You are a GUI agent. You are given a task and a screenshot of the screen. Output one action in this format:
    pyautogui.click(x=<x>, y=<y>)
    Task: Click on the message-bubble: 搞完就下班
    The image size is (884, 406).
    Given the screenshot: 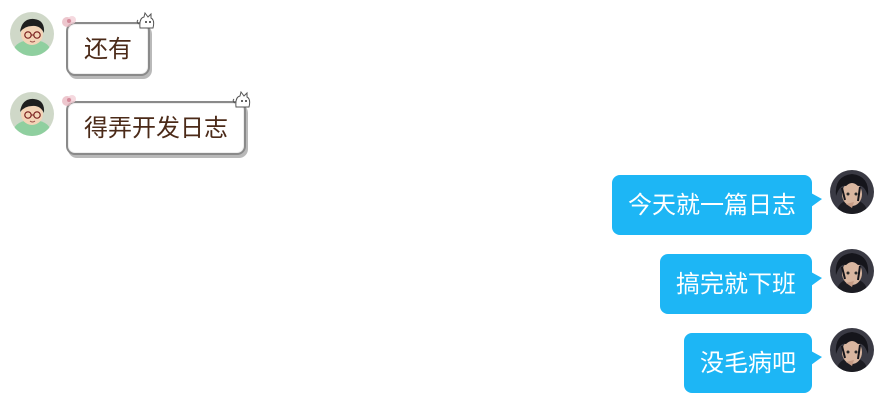 What is the action you would take?
    pyautogui.click(x=741, y=284)
    